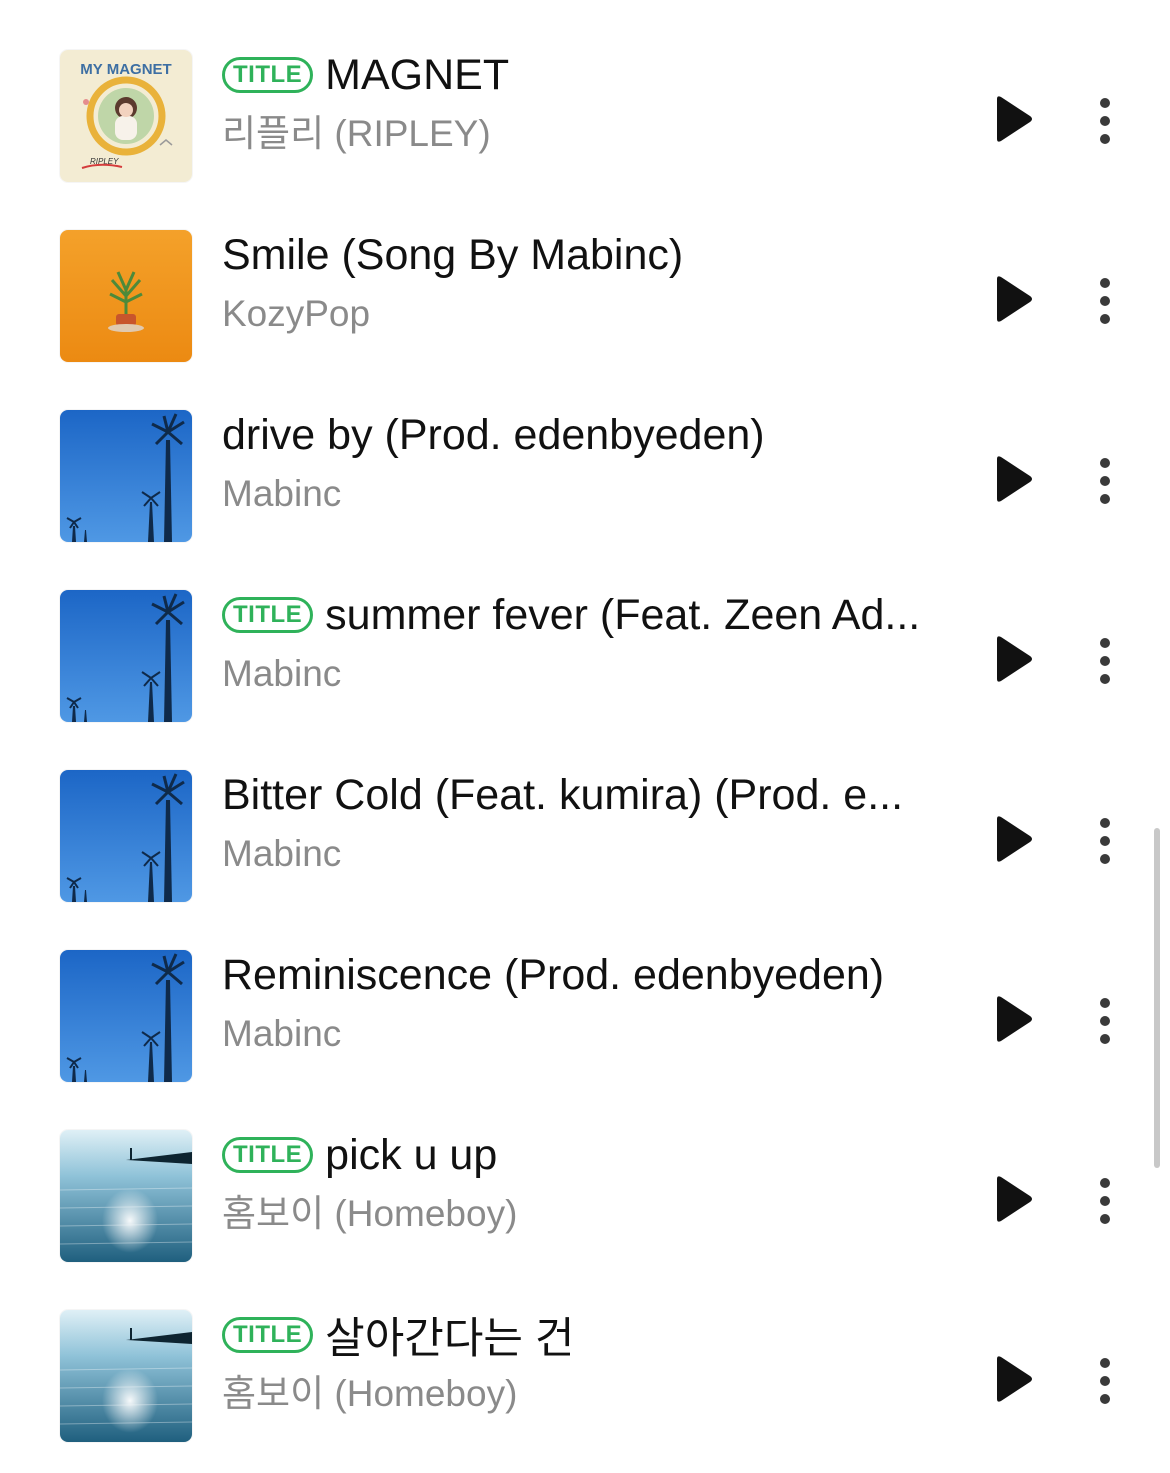 The image size is (1170, 1473). Describe the element at coordinates (411, 1154) in the screenshot. I see `track-title: pick u up` at that location.